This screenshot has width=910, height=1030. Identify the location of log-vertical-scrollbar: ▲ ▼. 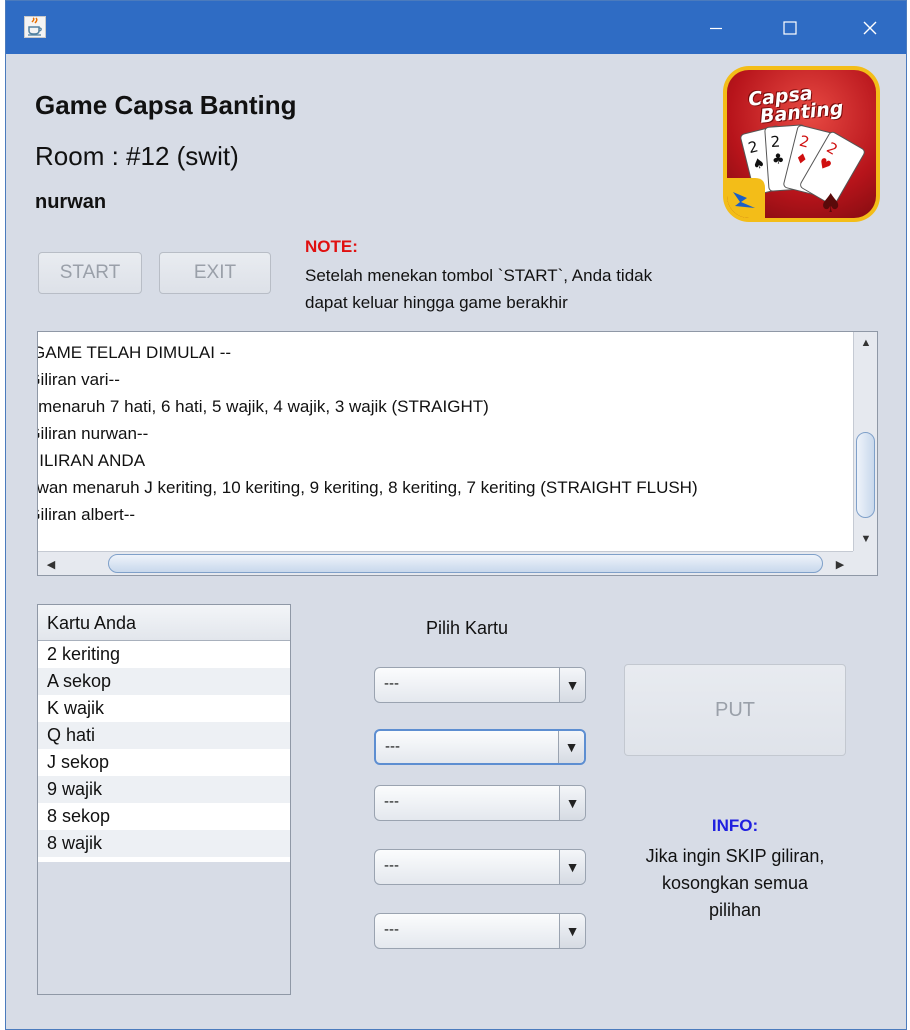
(865, 441).